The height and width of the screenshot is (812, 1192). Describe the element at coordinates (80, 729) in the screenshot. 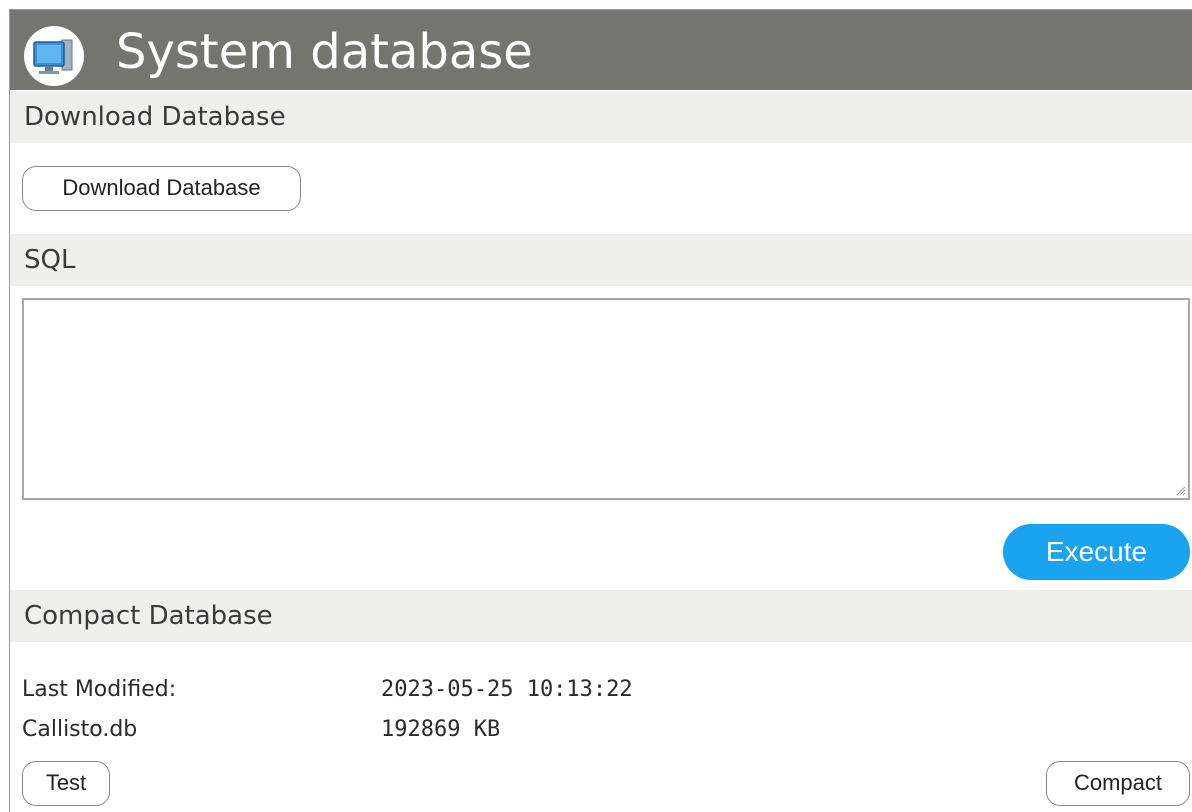

I see `db-file-label: Callisto.db` at that location.